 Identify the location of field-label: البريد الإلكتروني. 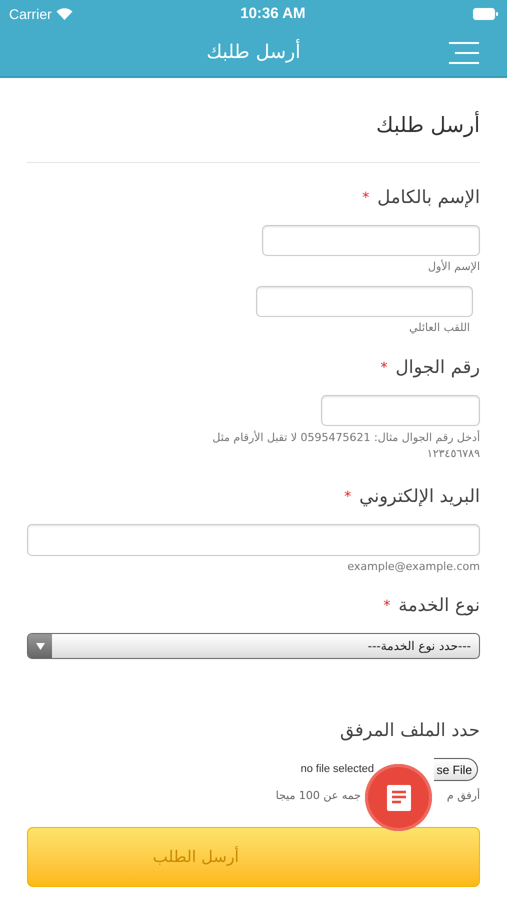
(419, 497).